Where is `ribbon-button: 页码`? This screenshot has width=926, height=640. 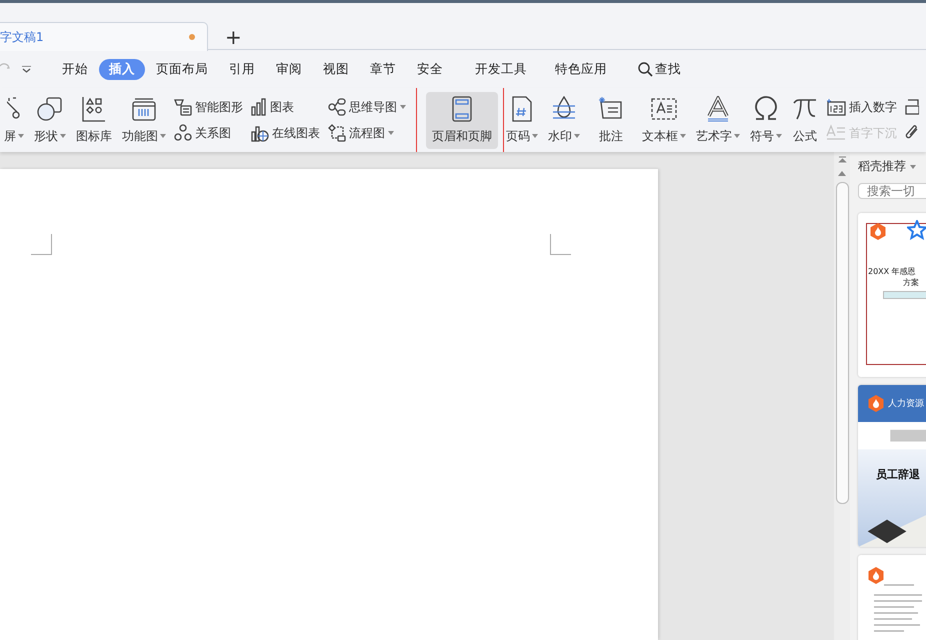
ribbon-button: 页码 is located at coordinates (522, 120).